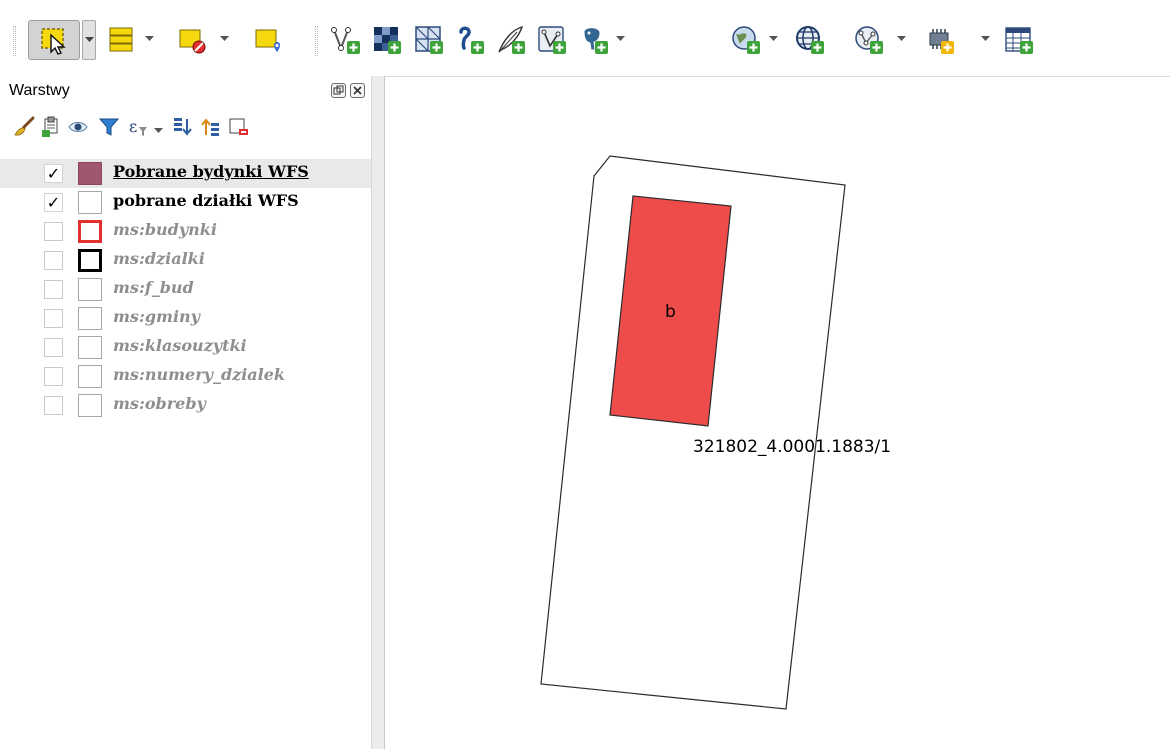  I want to click on filter-expression-button: ε, so click(138, 129).